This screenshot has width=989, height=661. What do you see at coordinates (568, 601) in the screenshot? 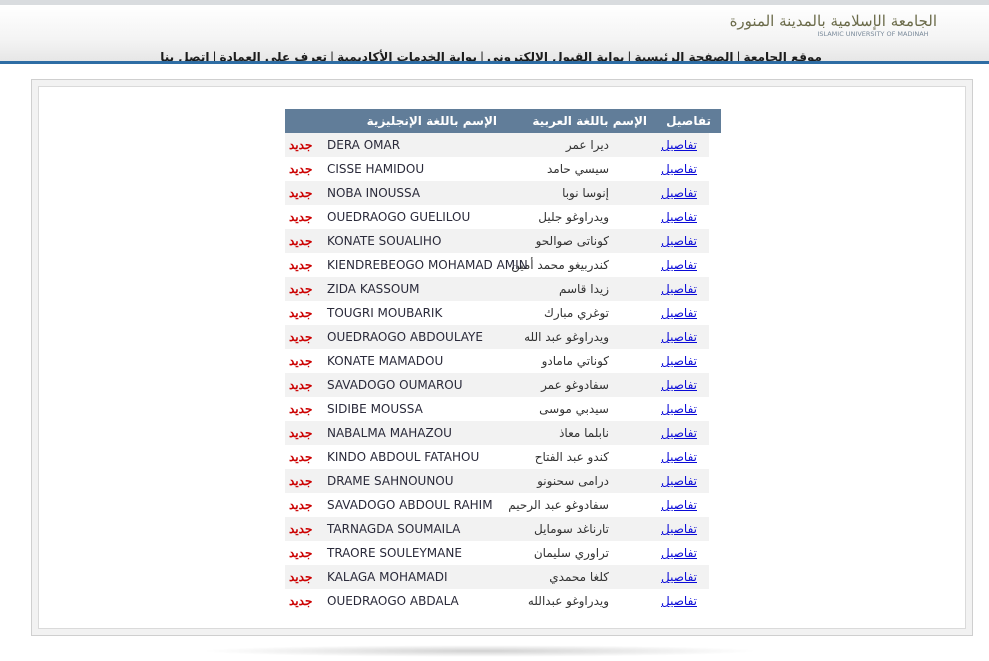
I see `arabic-name-cell: ويدراوغو عبدالله` at bounding box center [568, 601].